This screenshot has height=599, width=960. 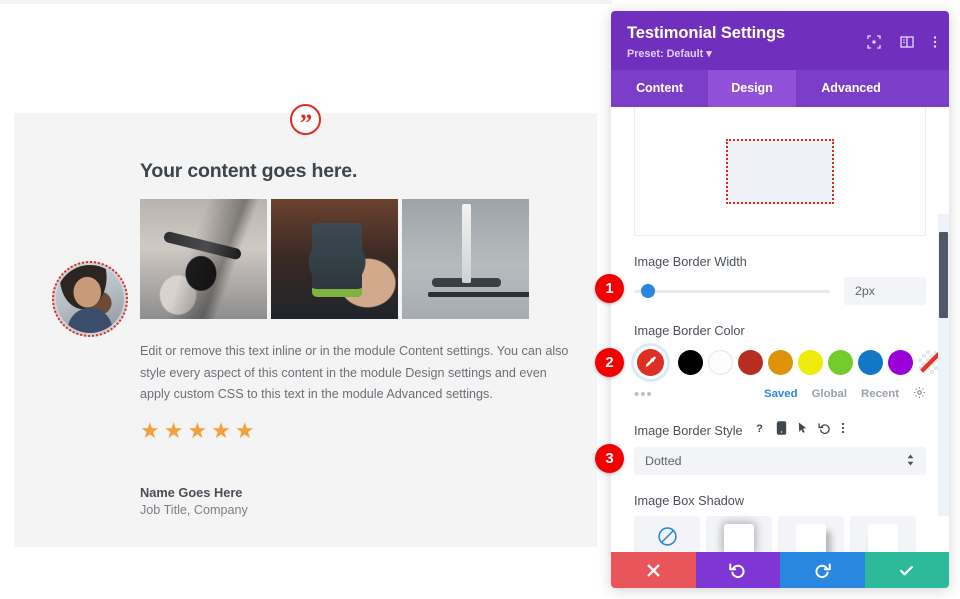 I want to click on panel-footer, so click(x=780, y=570).